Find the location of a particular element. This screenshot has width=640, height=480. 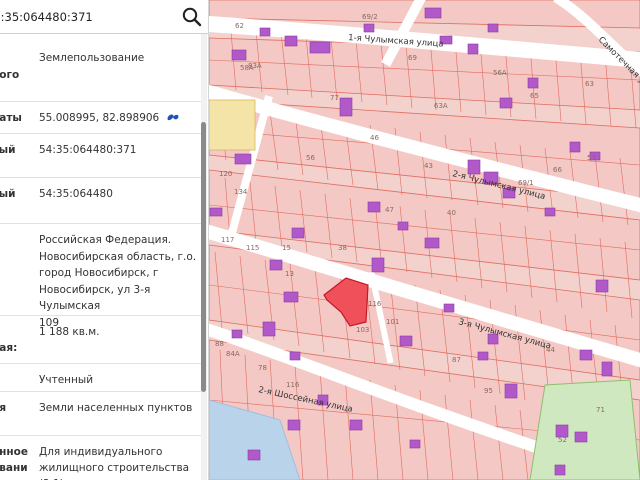

svg-text: 56А is located at coordinates (500, 73).